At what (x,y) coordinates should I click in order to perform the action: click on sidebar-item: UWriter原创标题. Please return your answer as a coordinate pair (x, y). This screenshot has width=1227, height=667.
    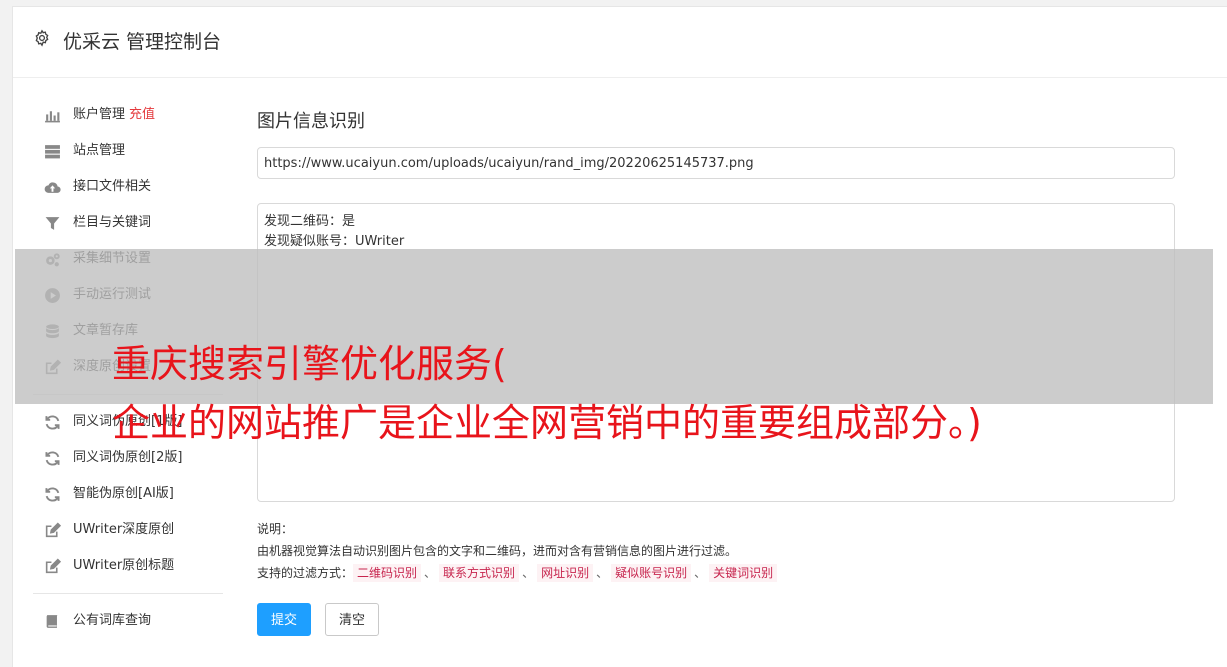
    Looking at the image, I should click on (138, 566).